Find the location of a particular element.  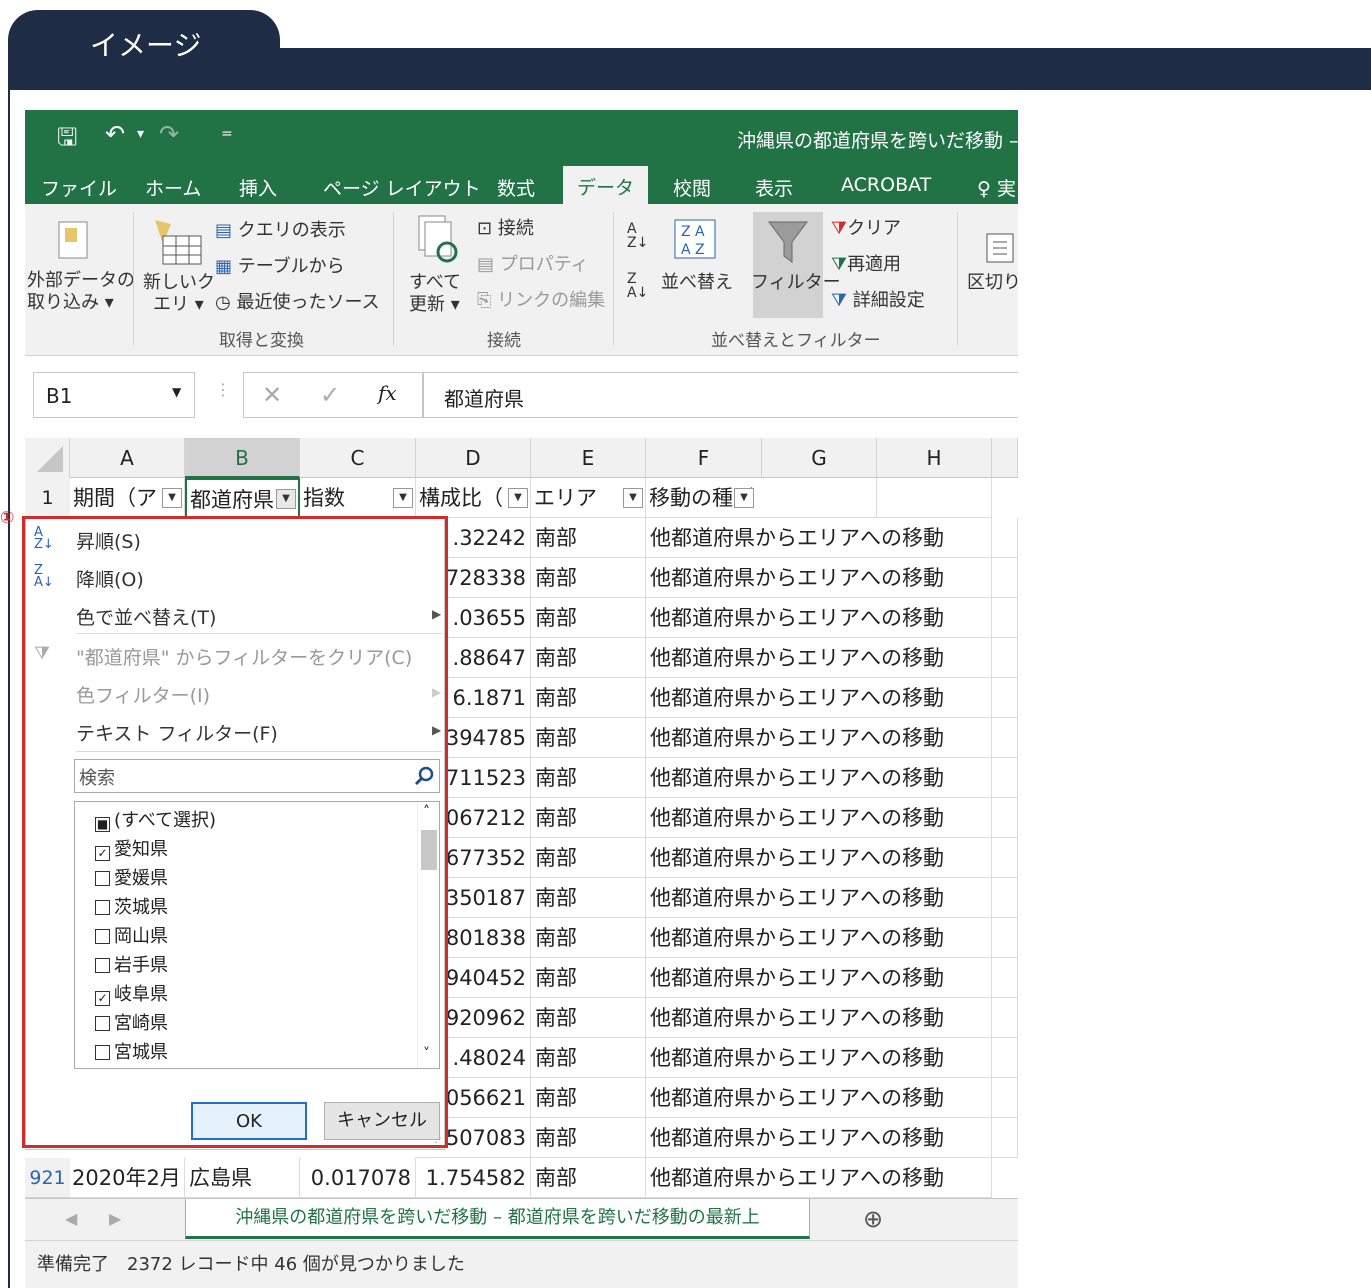

text-filter-item: テキスト フィルター(F) is located at coordinates (177, 732).